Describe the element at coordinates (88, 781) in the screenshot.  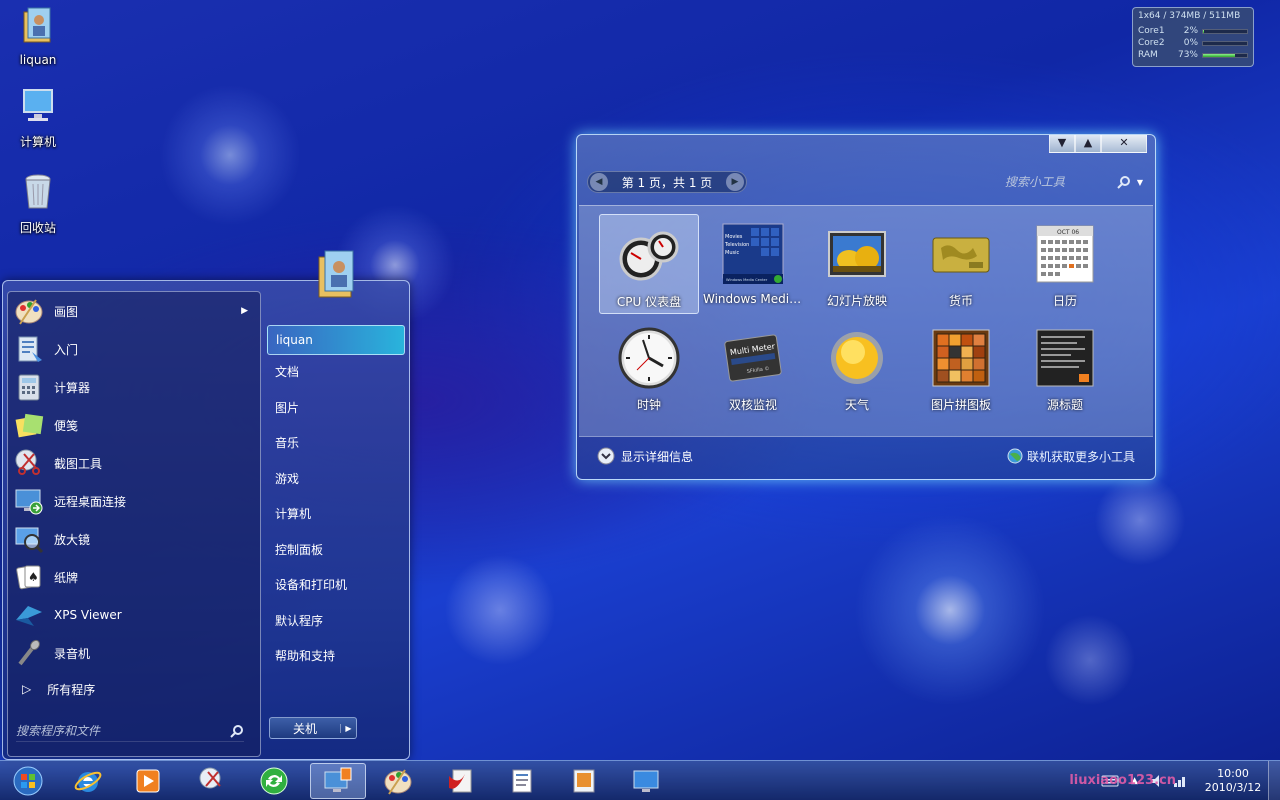
I see `taskbar-internet-explorer` at that location.